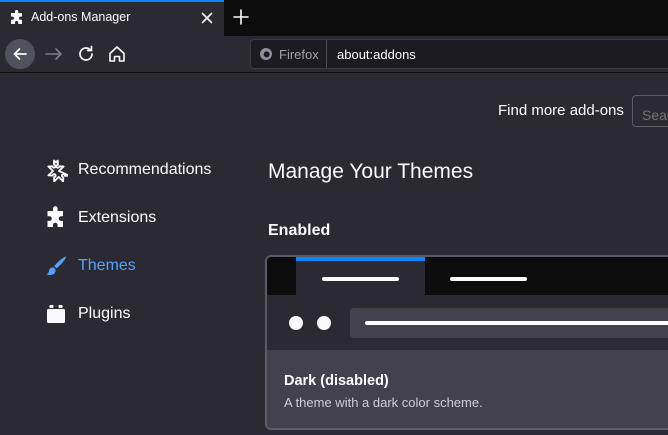  I want to click on brush-icon, so click(56, 266).